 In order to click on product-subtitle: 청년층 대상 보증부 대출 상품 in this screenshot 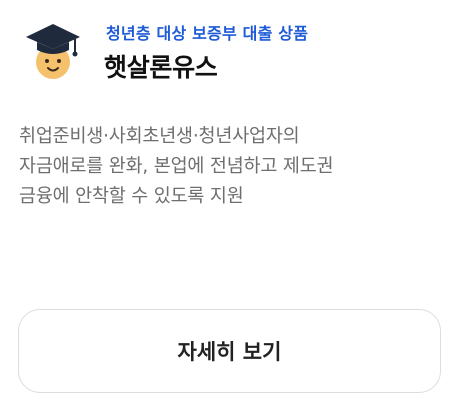, I will do `click(207, 33)`.